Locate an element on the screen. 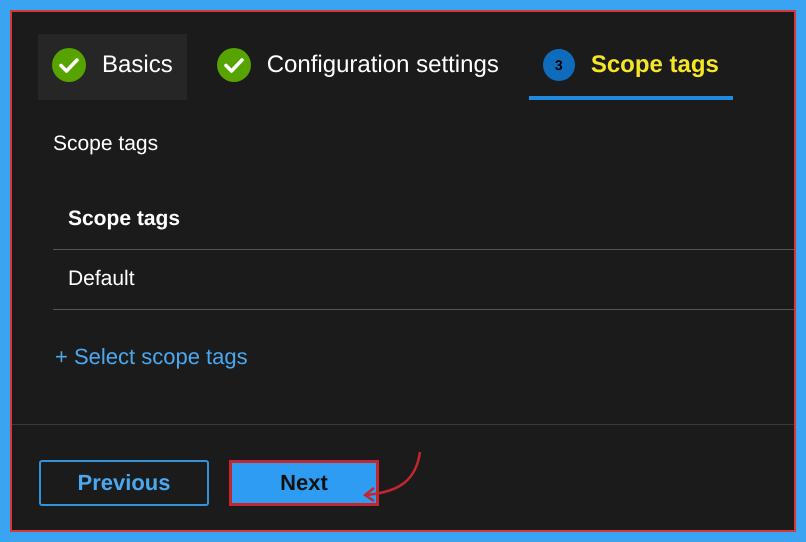 This screenshot has width=806, height=542. step-number: 3 is located at coordinates (558, 65).